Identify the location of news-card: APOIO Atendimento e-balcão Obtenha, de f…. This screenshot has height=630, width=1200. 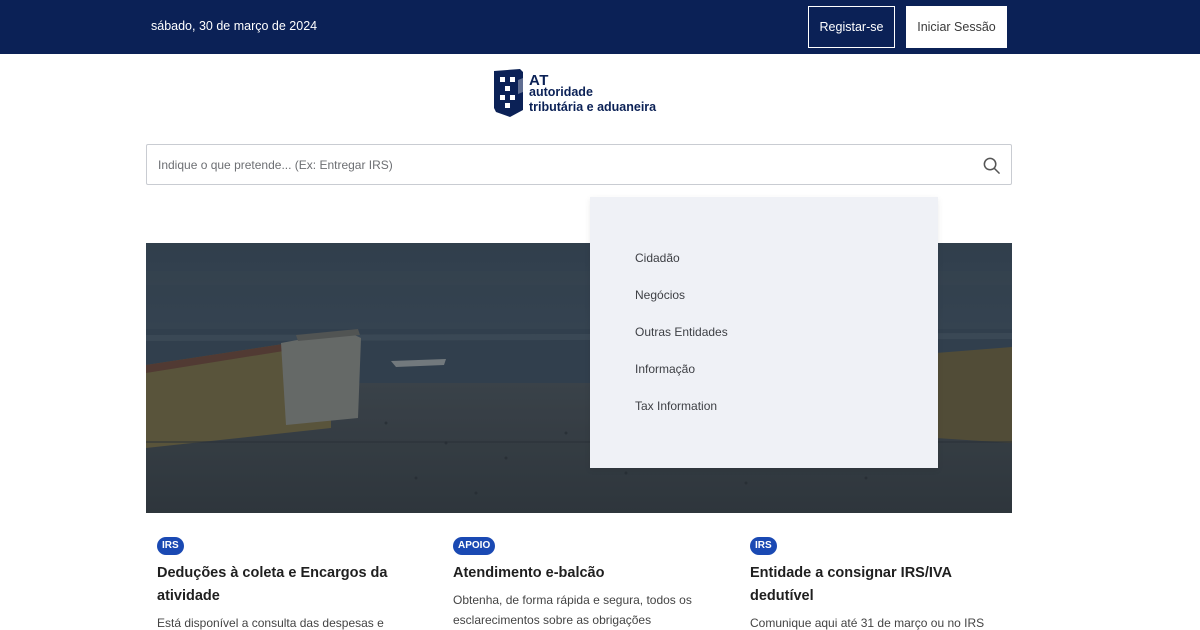
(578, 582).